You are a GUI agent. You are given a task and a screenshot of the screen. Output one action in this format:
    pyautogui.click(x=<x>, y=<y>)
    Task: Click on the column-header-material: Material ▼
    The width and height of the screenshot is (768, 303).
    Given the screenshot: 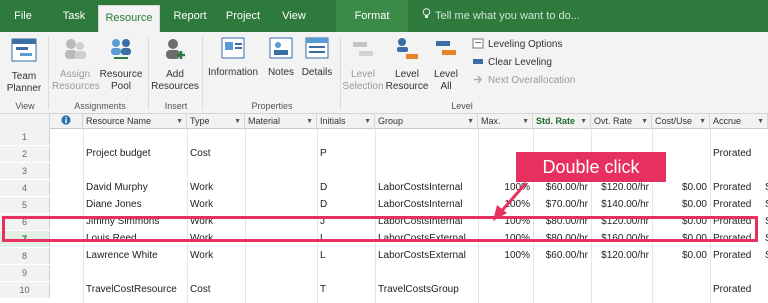 What is the action you would take?
    pyautogui.click(x=281, y=121)
    